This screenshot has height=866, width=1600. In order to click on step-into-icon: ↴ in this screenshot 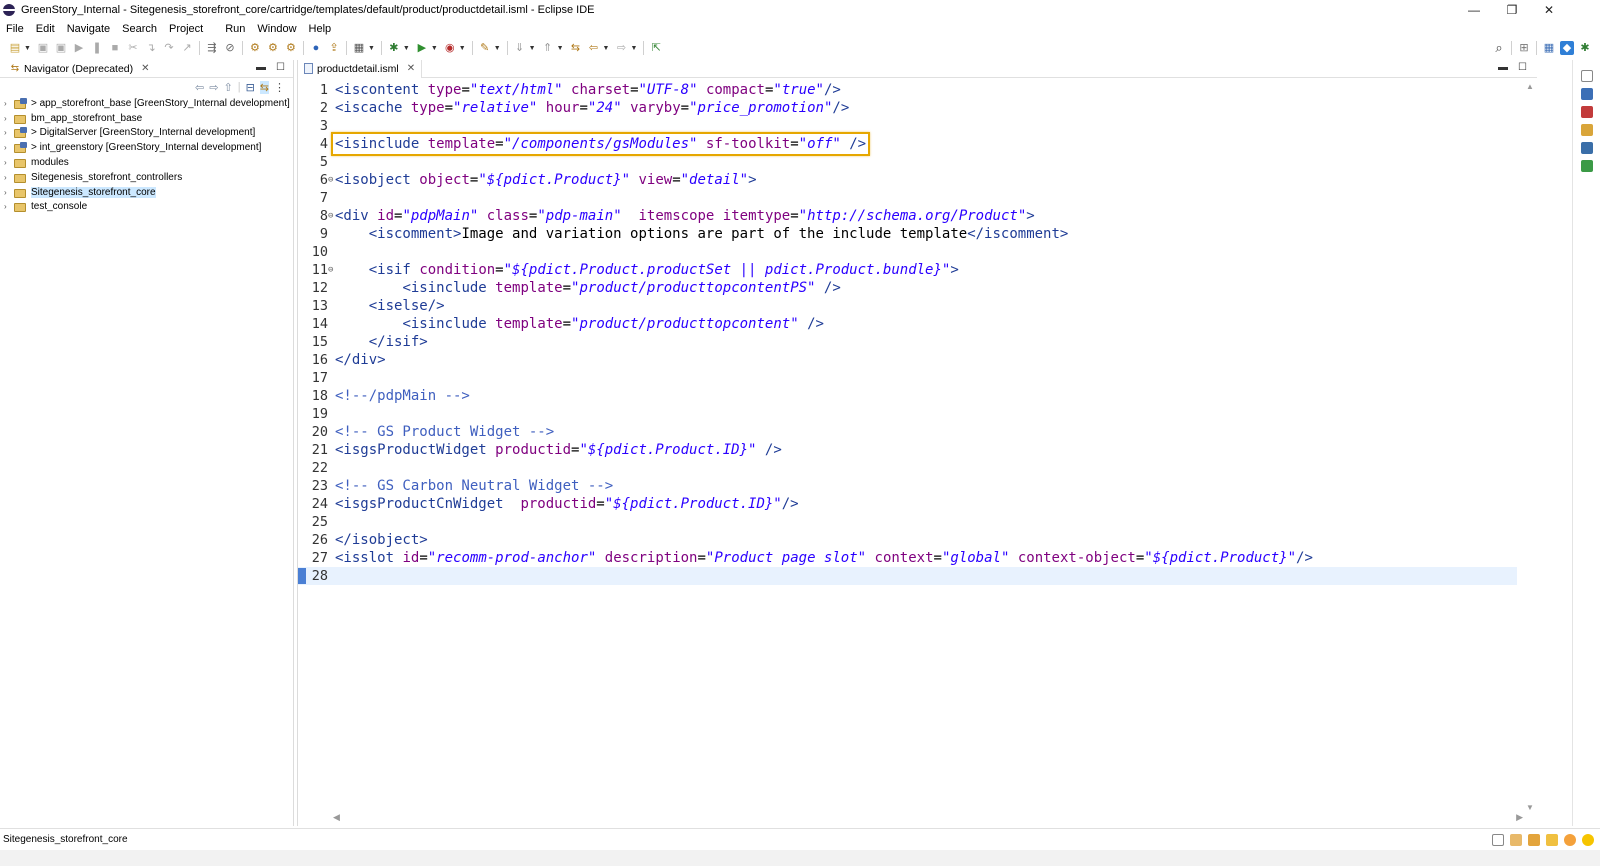, I will do `click(151, 48)`.